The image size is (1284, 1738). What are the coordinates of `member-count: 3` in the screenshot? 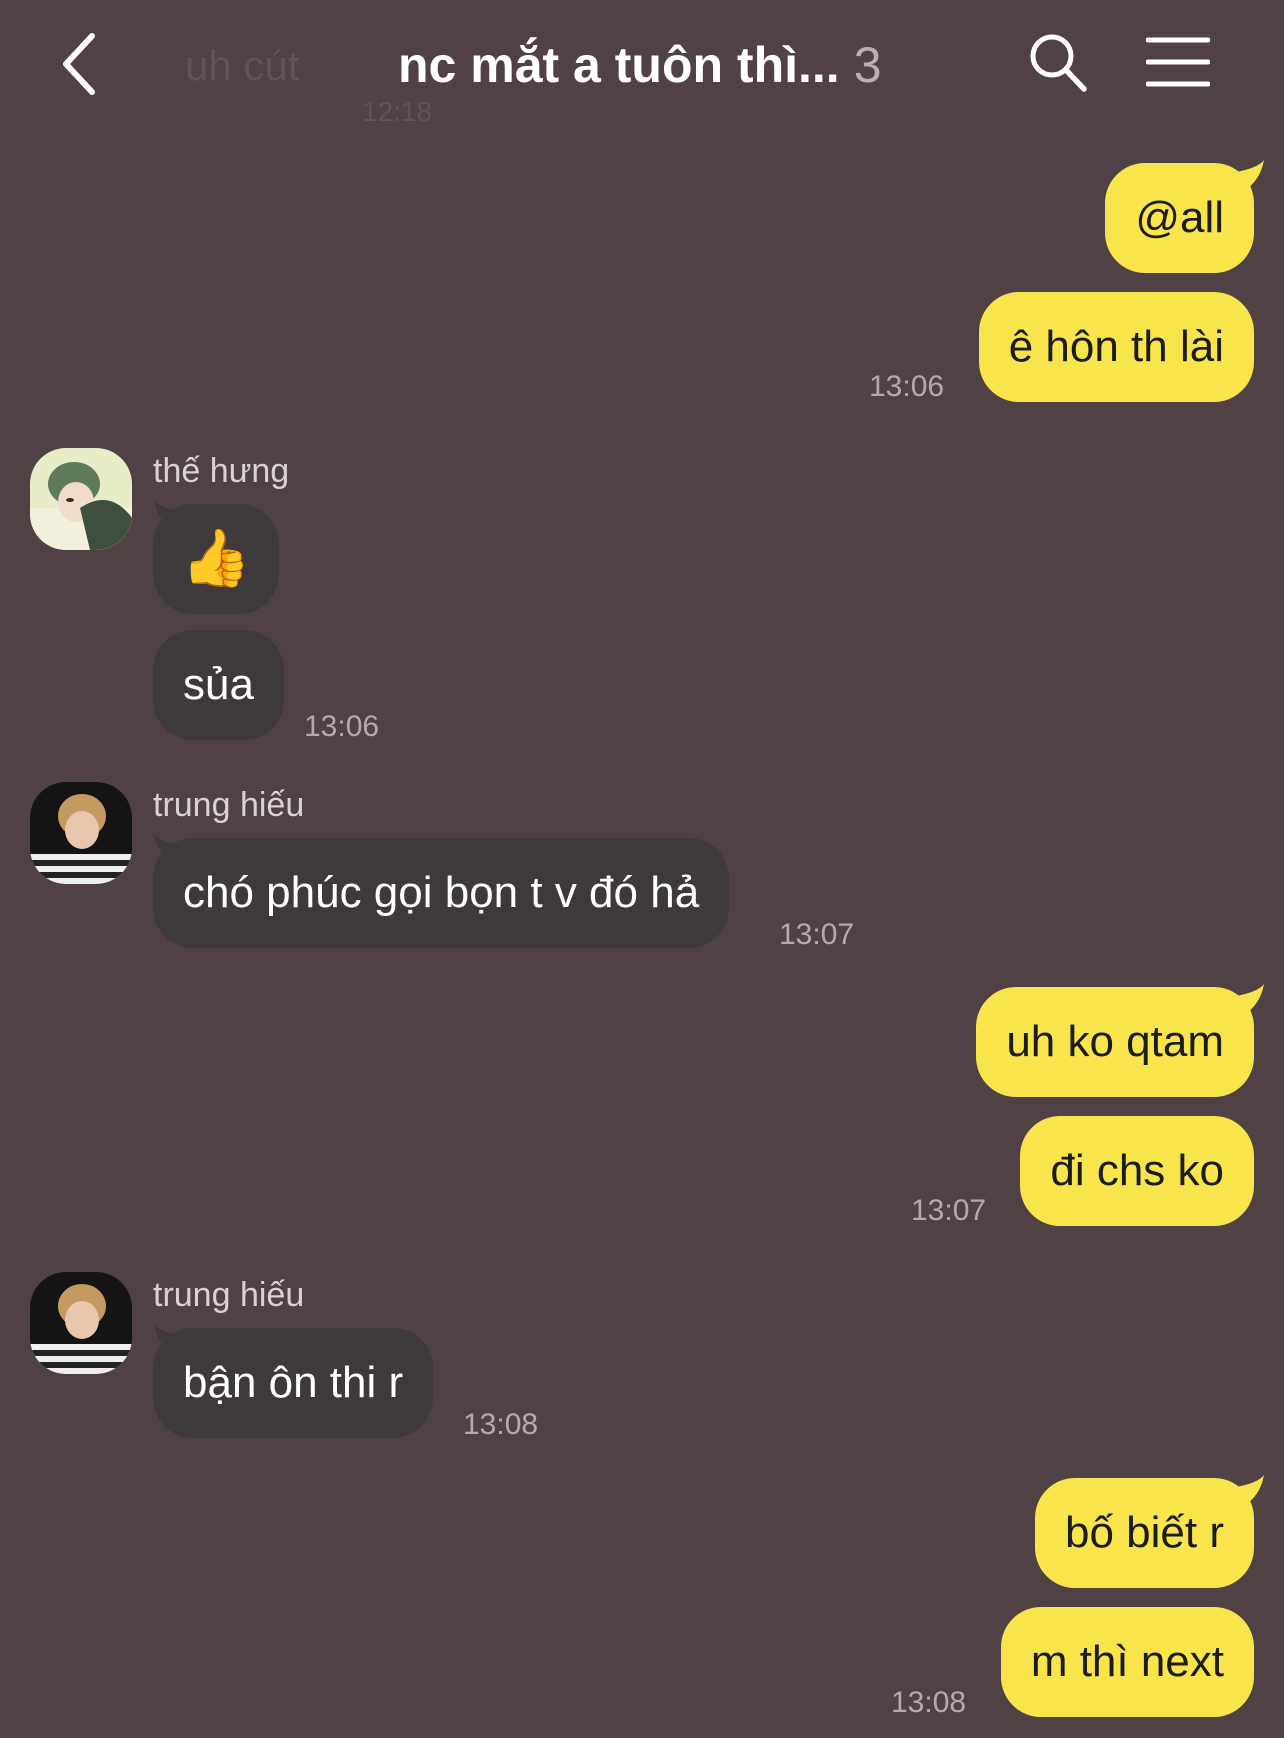 It's located at (867, 65).